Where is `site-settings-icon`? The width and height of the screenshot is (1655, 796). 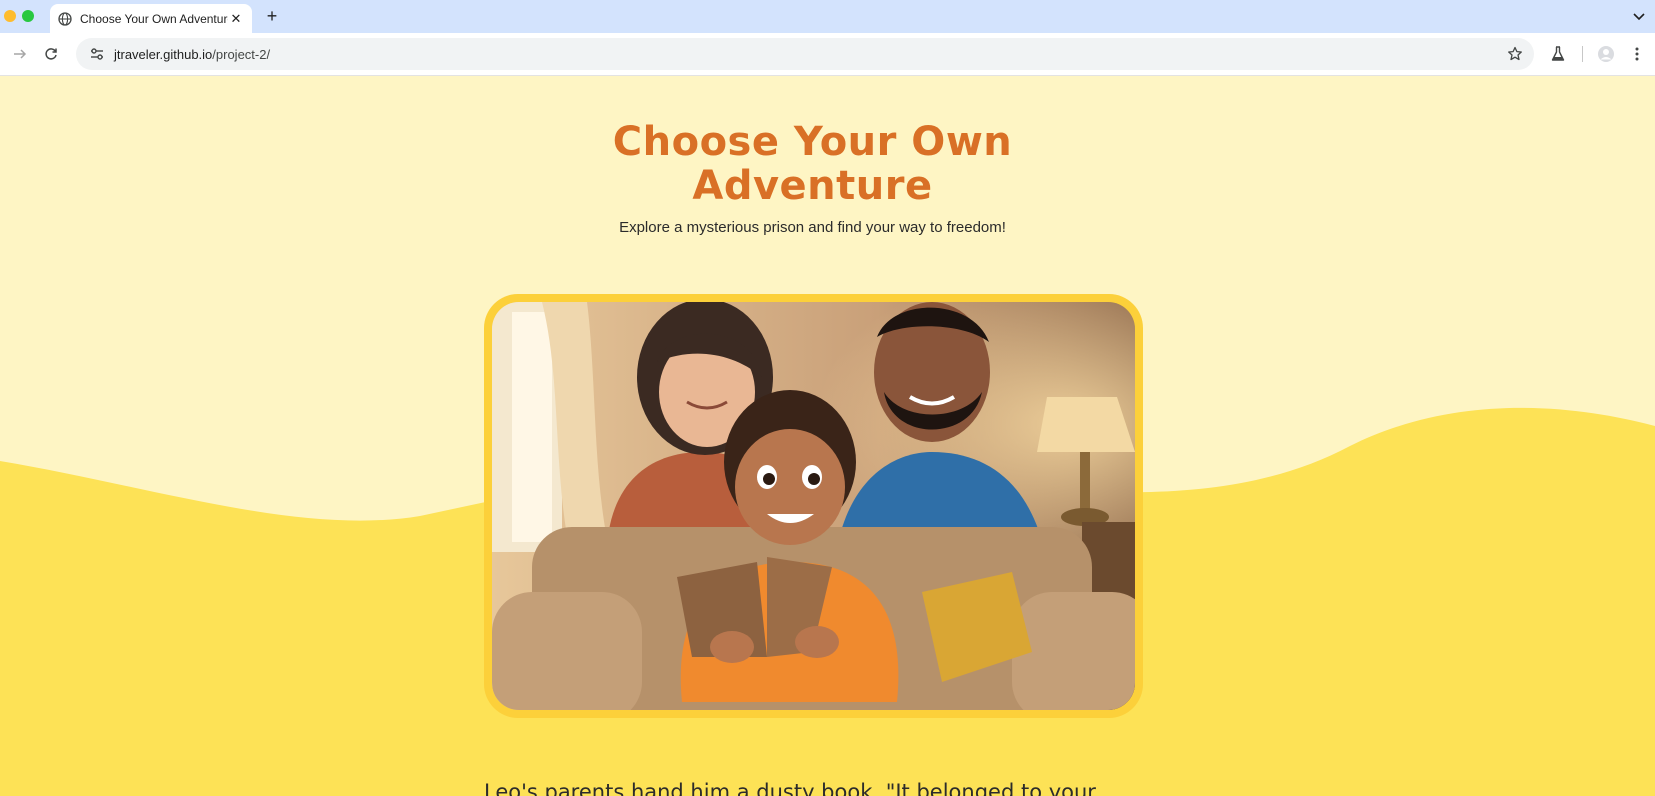
site-settings-icon is located at coordinates (97, 54).